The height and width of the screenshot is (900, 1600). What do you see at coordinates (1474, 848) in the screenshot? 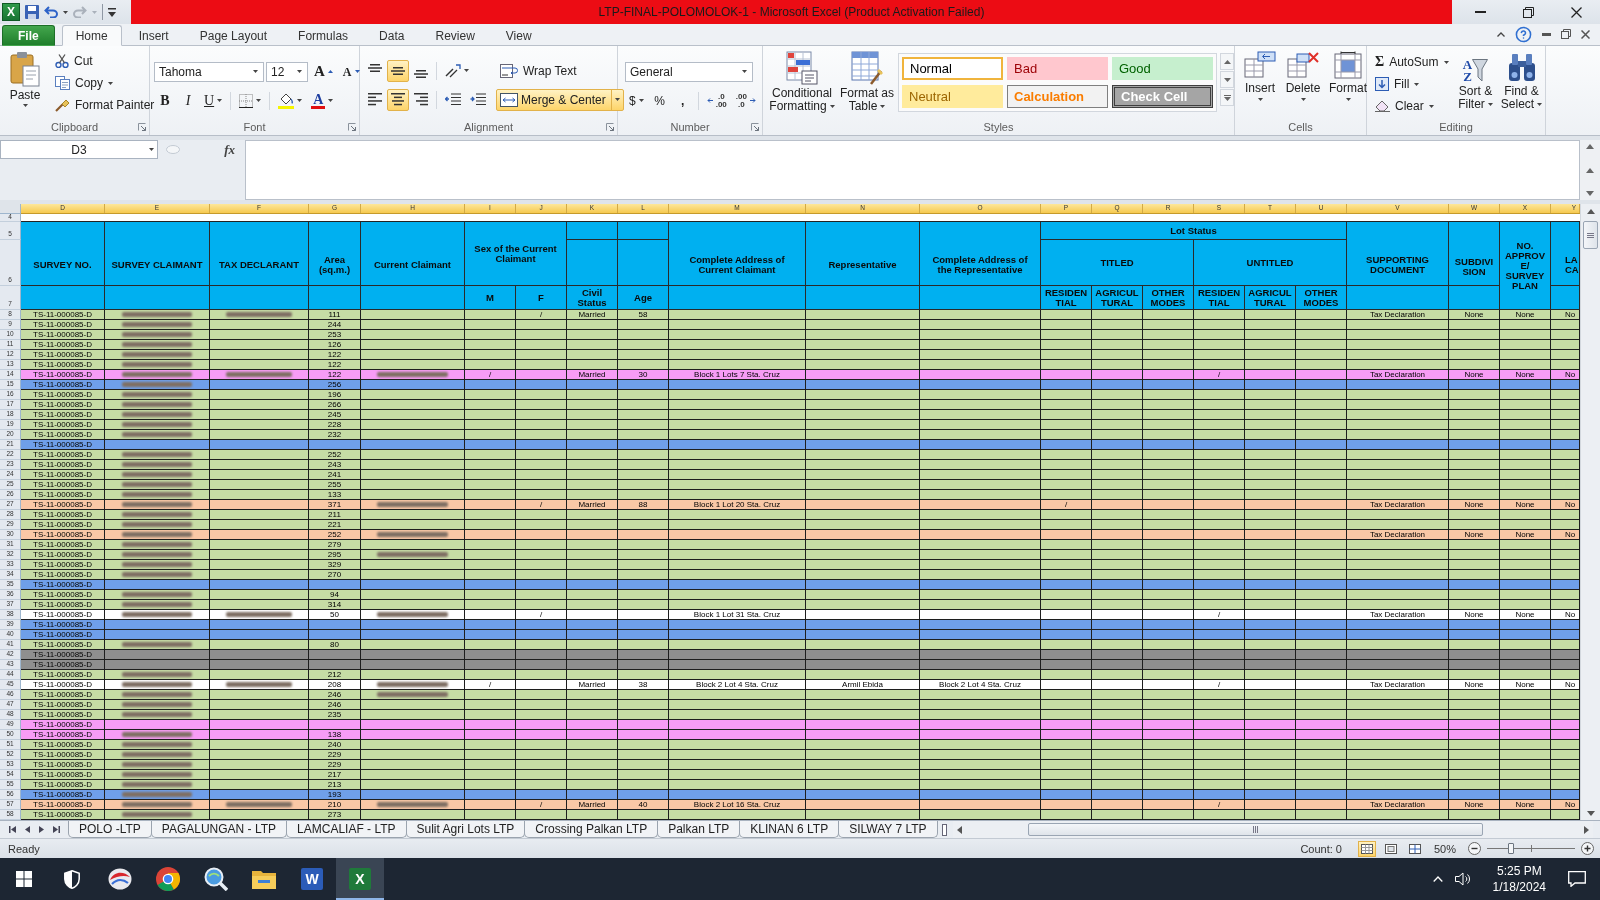
I see `zoom-out-icon` at bounding box center [1474, 848].